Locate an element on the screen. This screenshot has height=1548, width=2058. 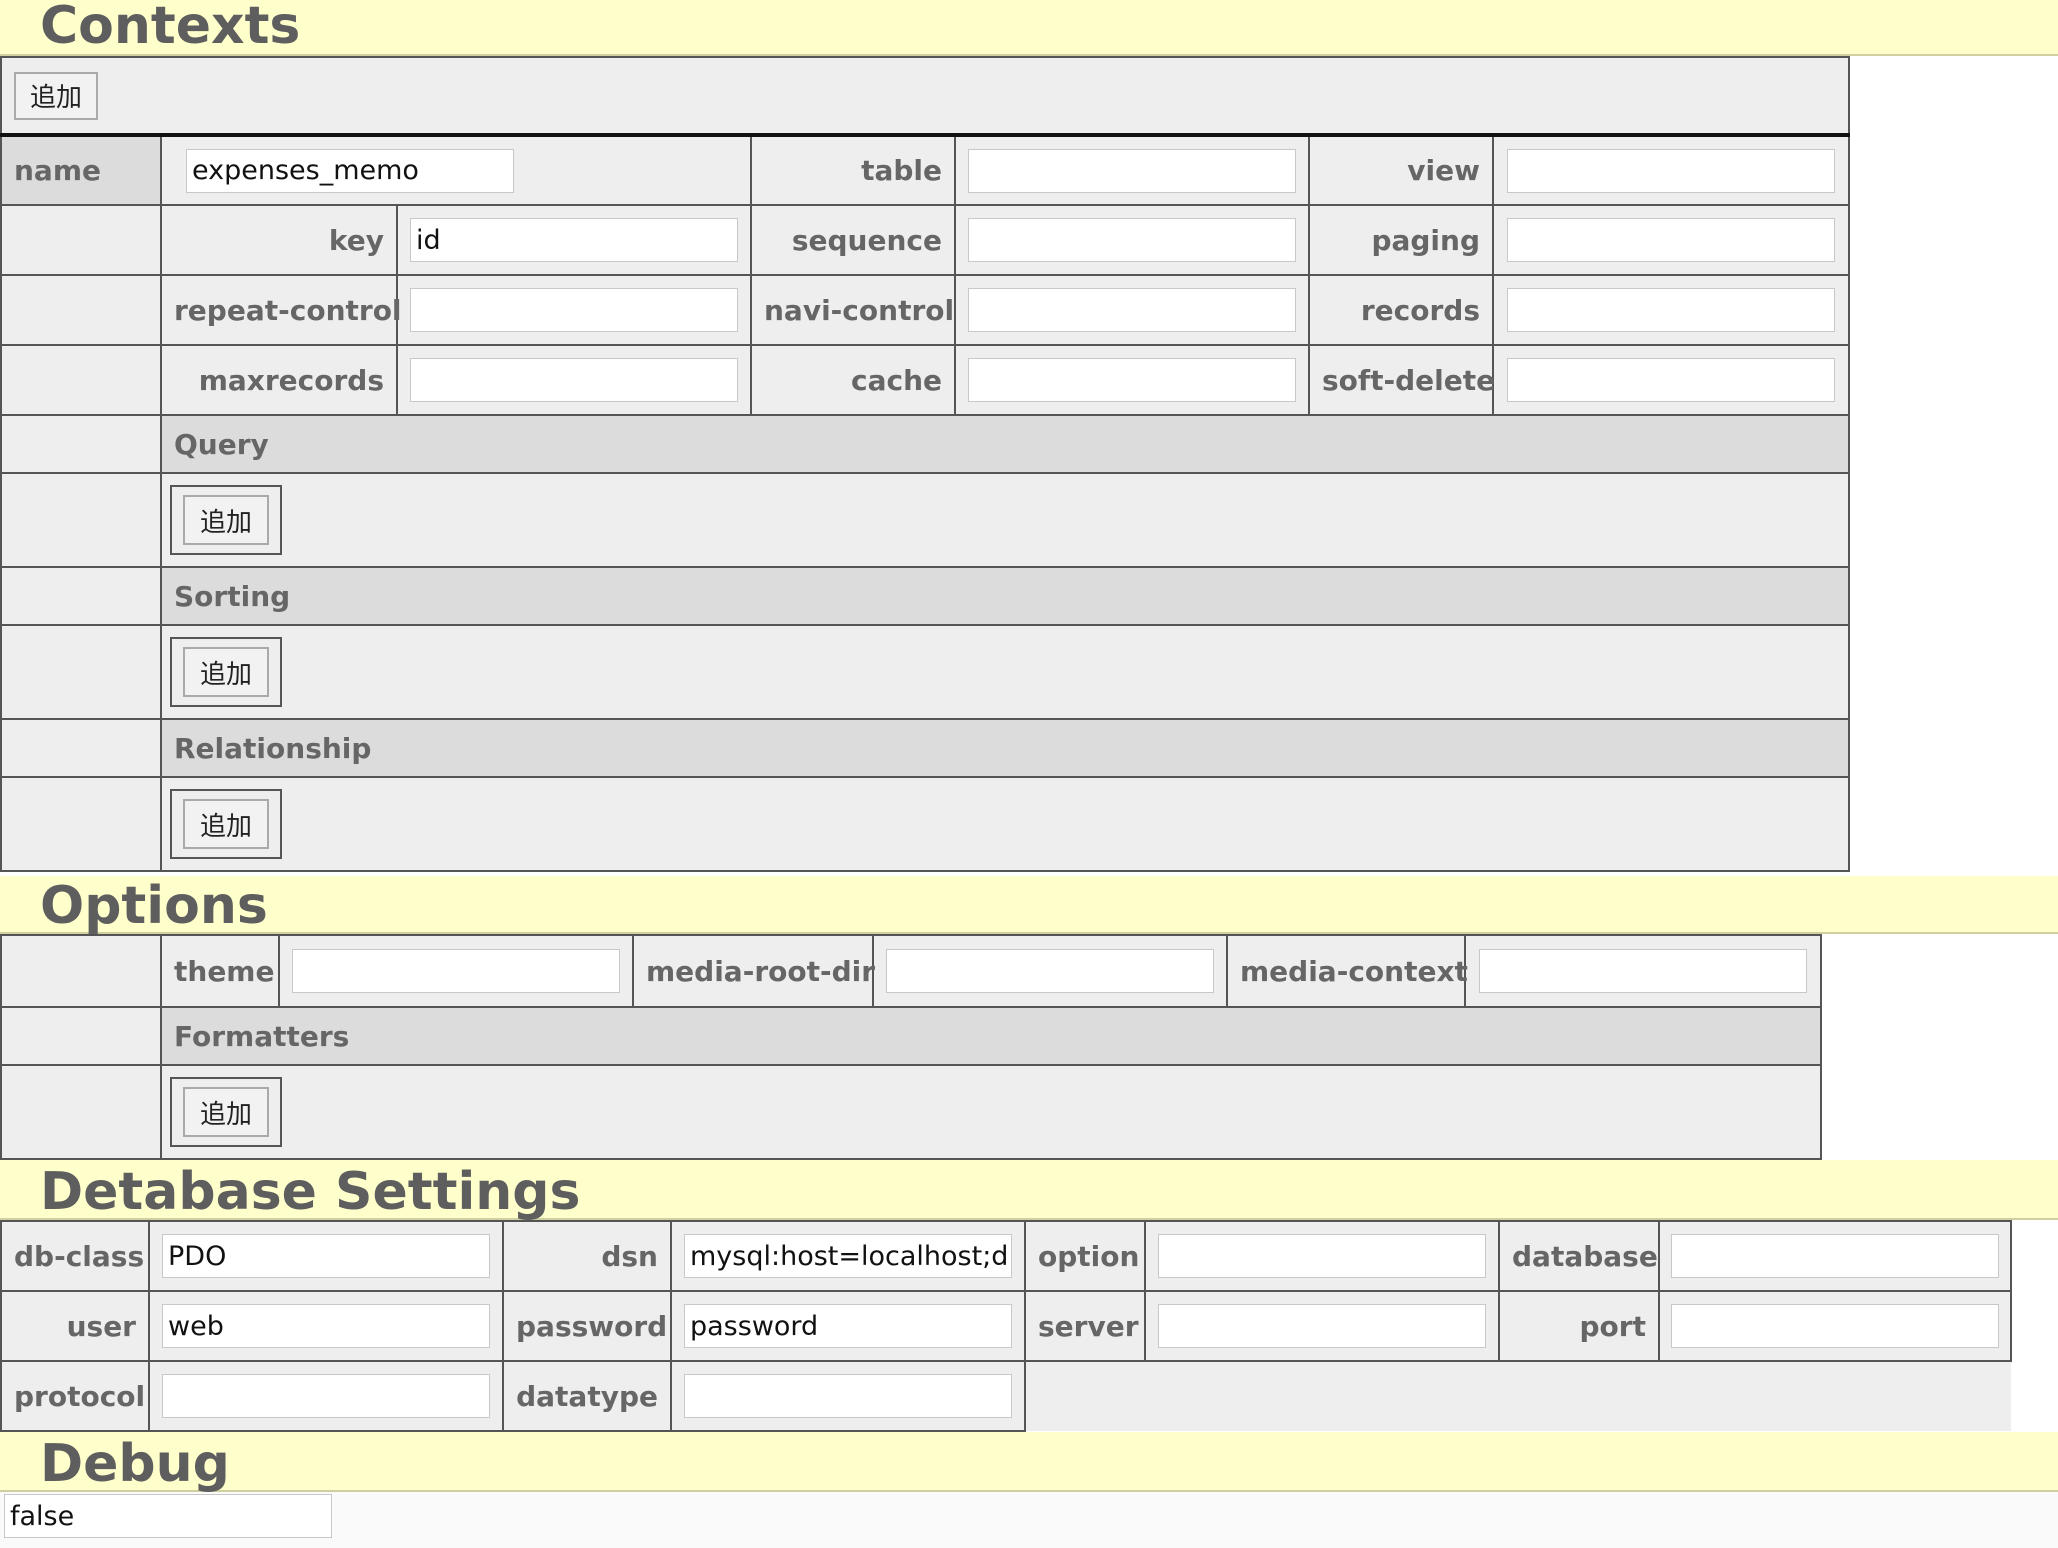
sorting-add-wrapper: 追加 is located at coordinates (226, 672).